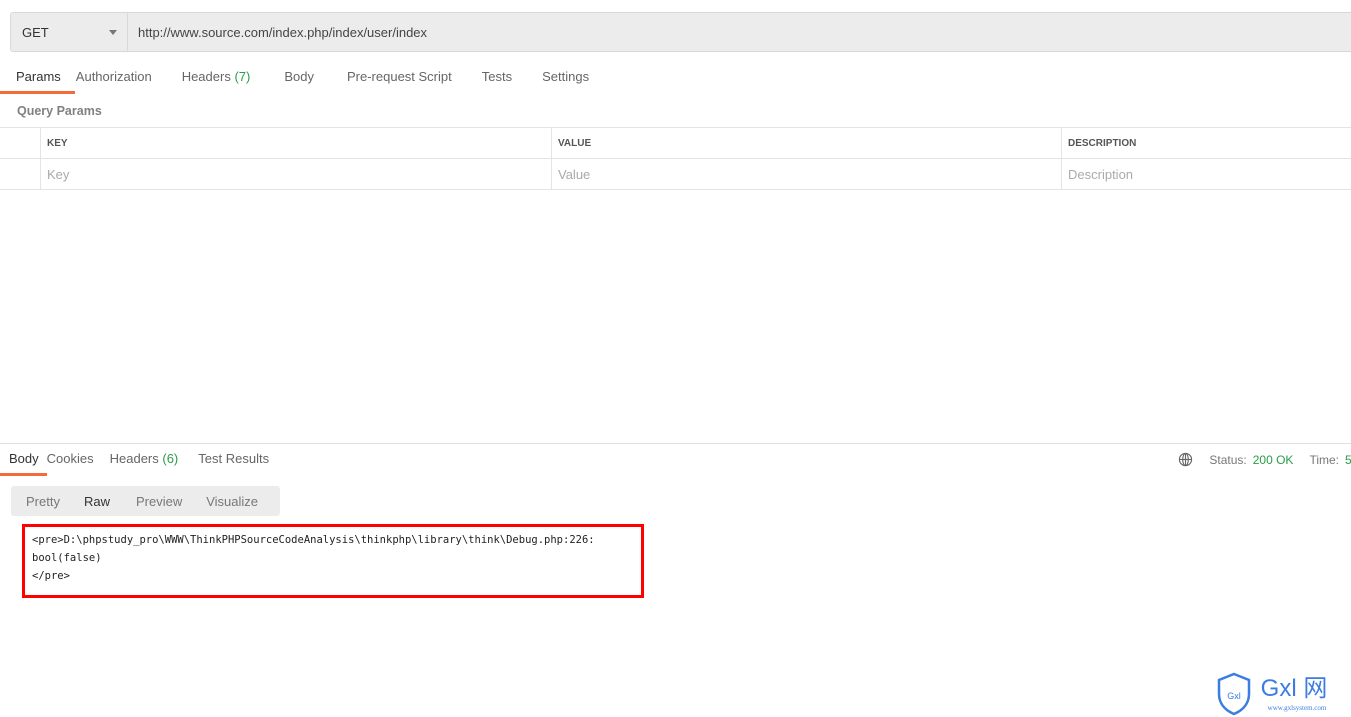 This screenshot has width=1351, height=717. Describe the element at coordinates (1294, 688) in the screenshot. I see `svg-text: Gxl 网` at that location.